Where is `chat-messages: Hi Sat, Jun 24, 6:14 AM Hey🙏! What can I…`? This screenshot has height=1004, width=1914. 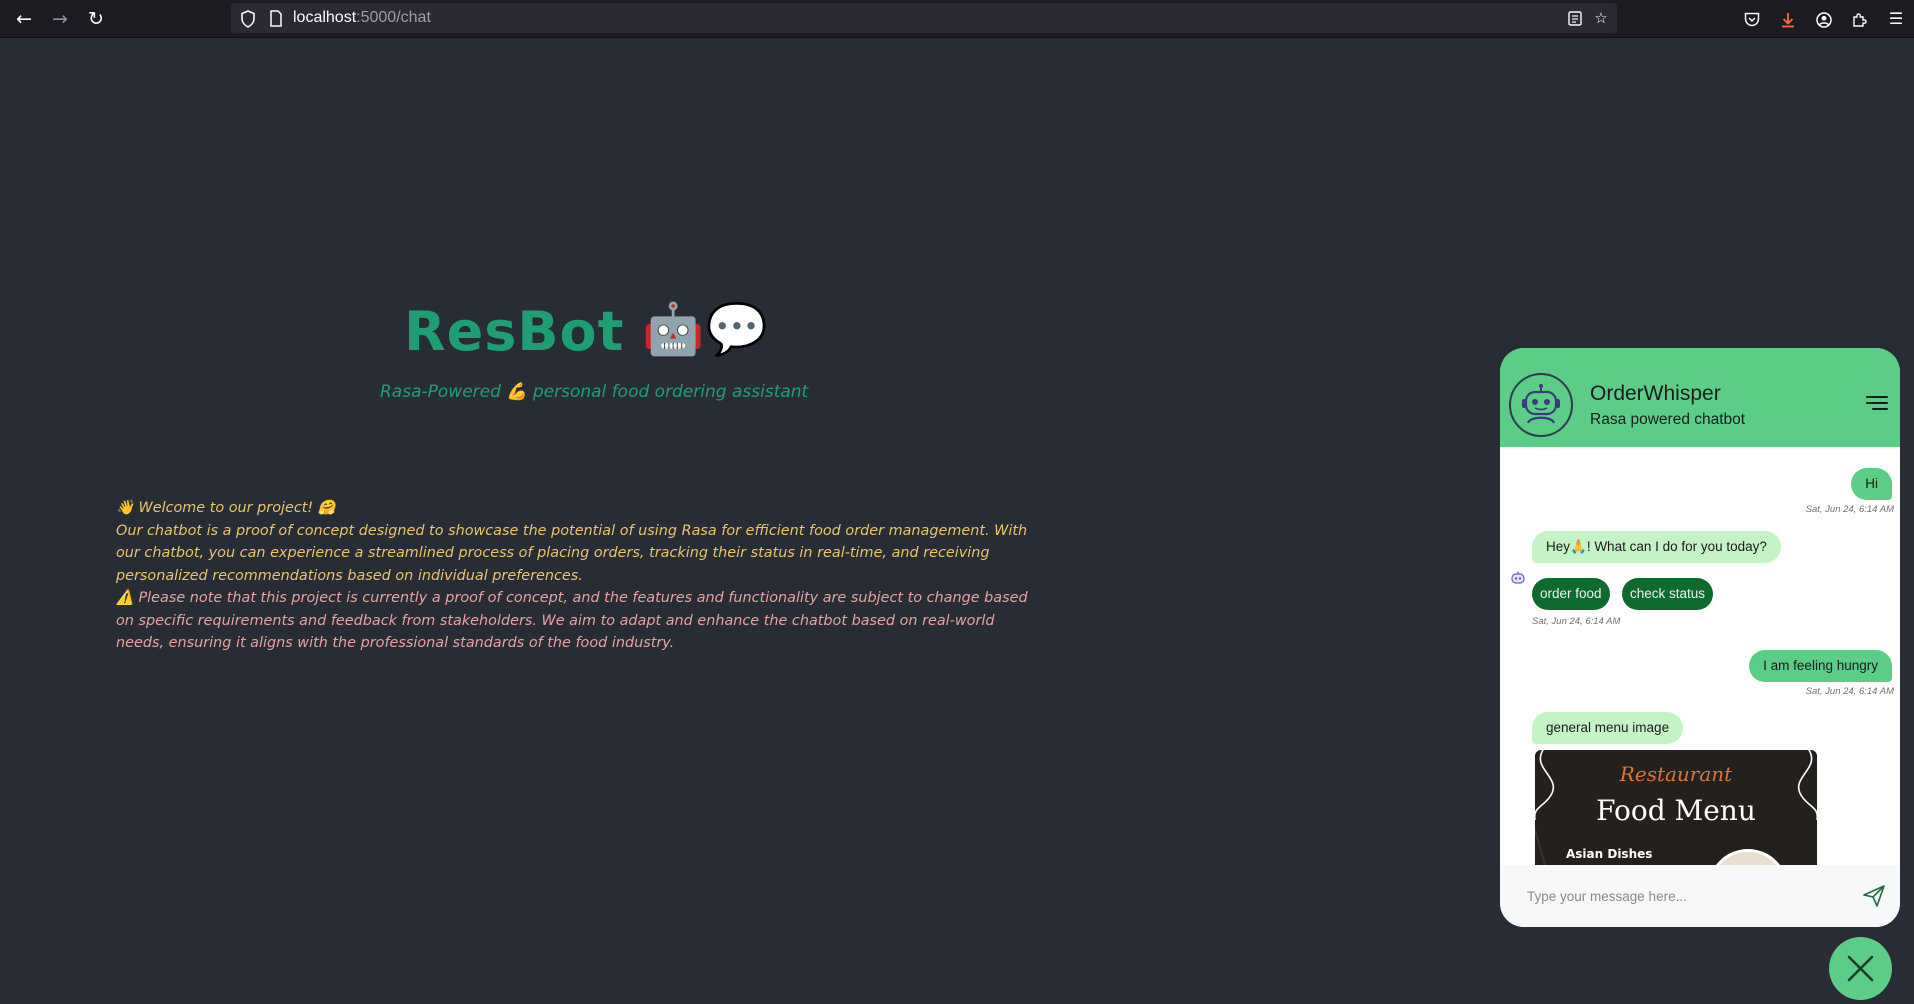
chat-messages: Hi Sat, Jun 24, 6:14 AM Hey🙏! What can I… is located at coordinates (1700, 656).